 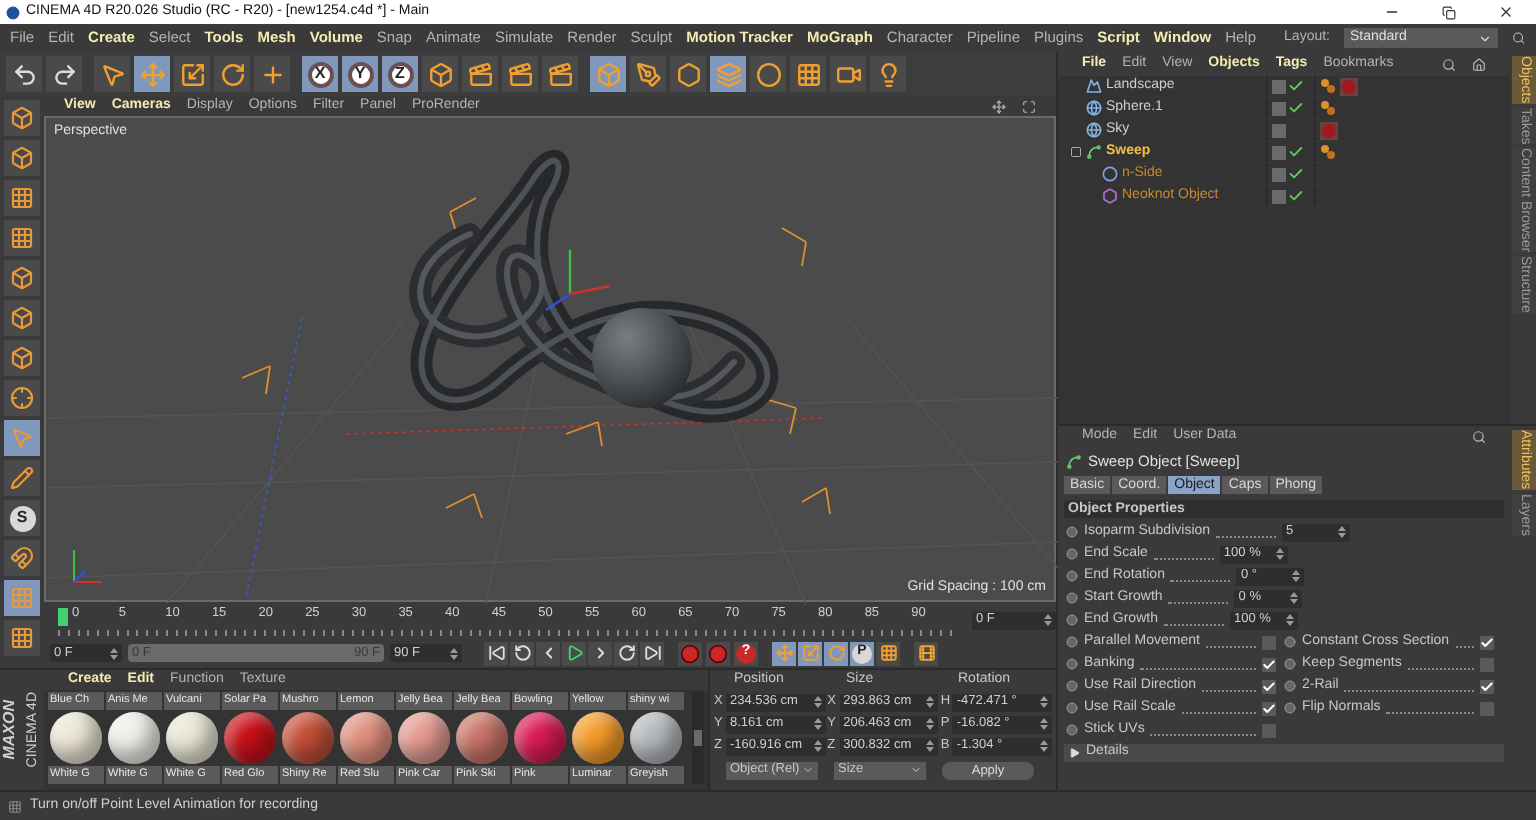 I want to click on home-icon, so click(x=1479, y=64).